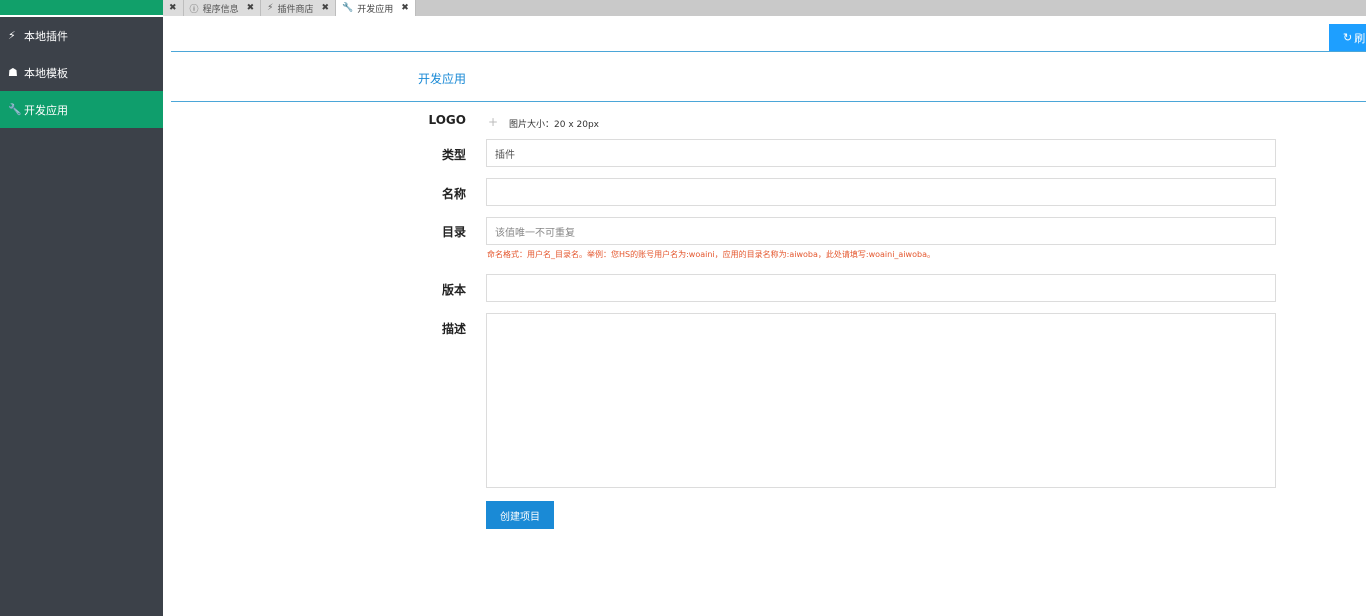  What do you see at coordinates (46, 110) in the screenshot?
I see `sidebar-item-label: 开发应用` at bounding box center [46, 110].